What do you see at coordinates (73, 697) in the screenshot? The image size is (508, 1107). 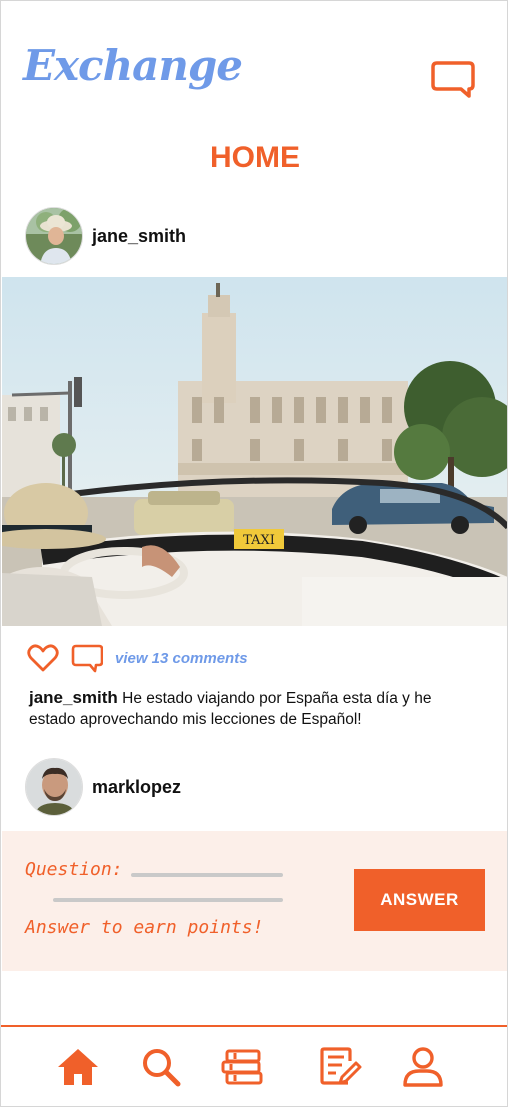 I see `caption-username: jane_smith` at bounding box center [73, 697].